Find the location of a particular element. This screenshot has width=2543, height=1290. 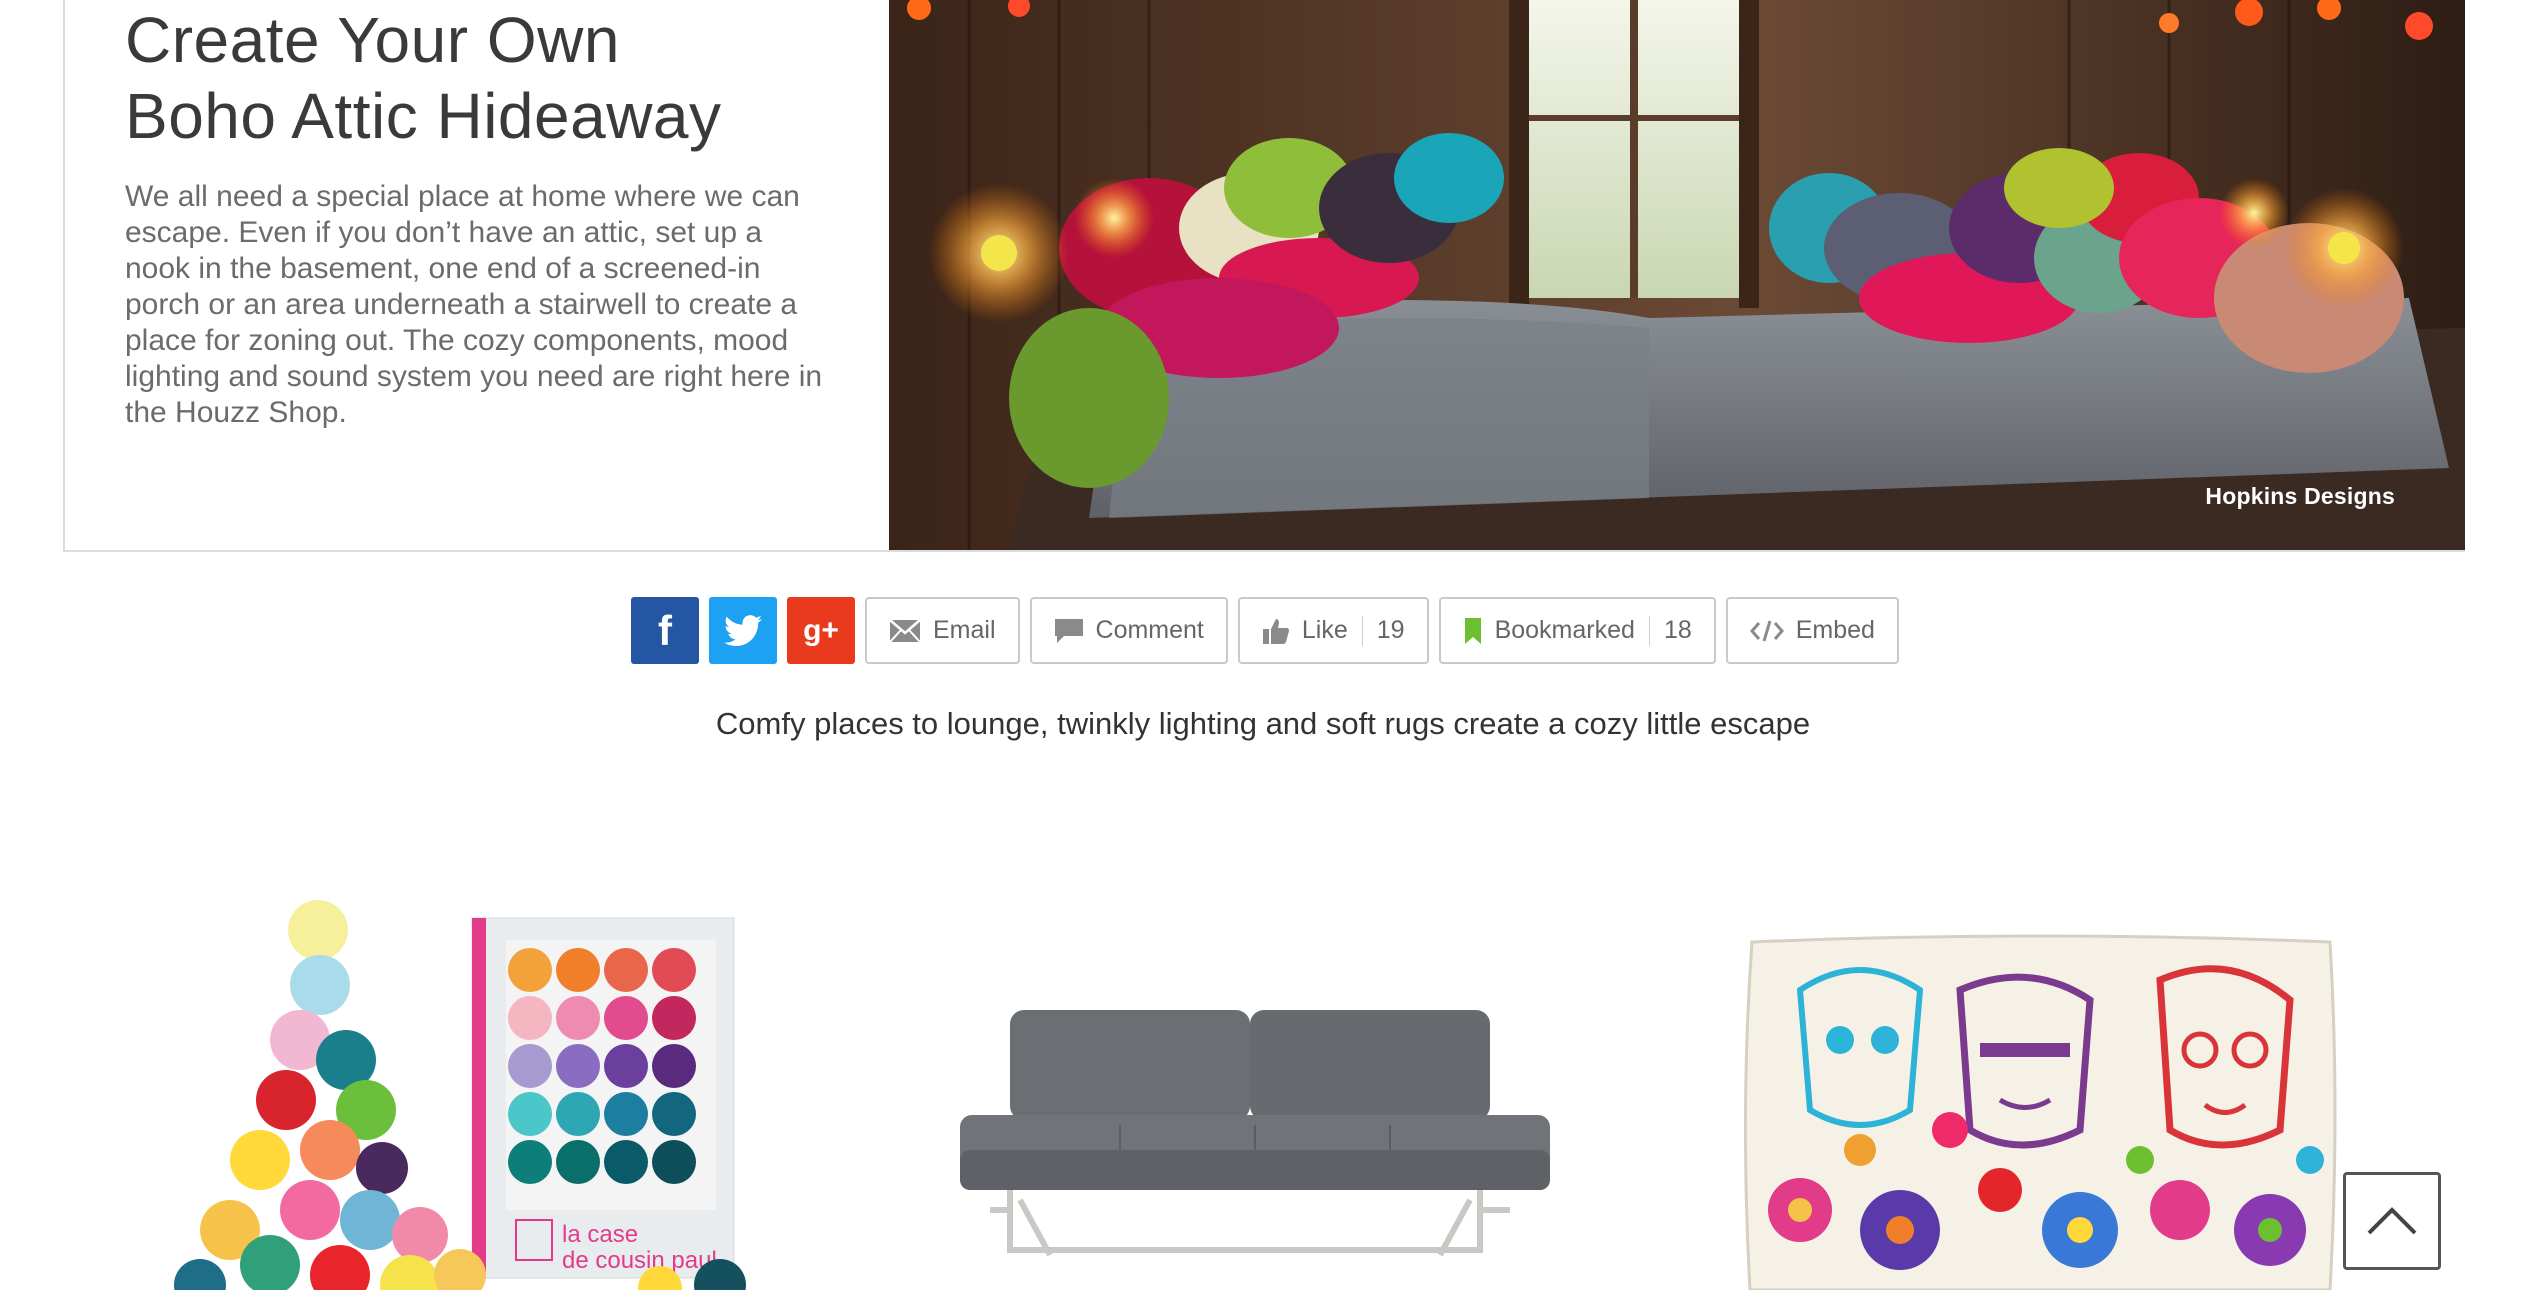

product-string-lights-image: la case de cousin paul is located at coordinates (470, 1090).